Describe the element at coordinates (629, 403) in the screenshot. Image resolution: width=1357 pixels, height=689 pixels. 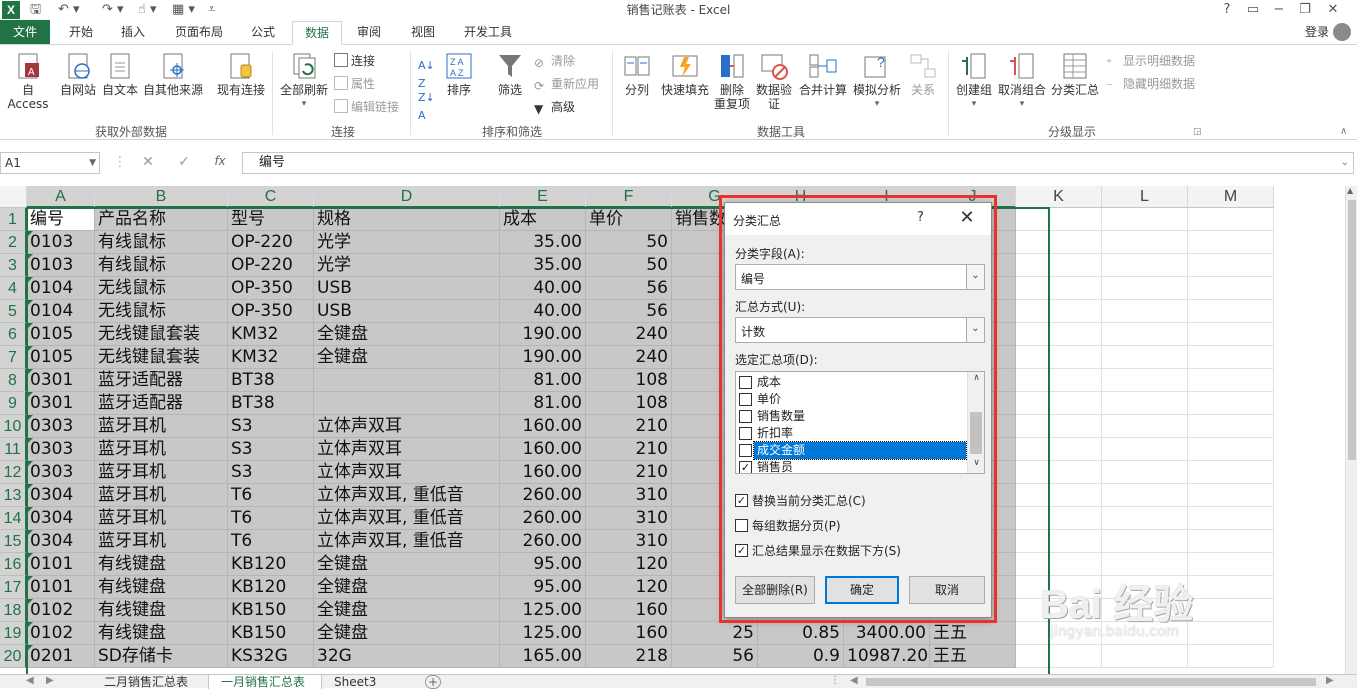
I see `table-cell: 108` at that location.